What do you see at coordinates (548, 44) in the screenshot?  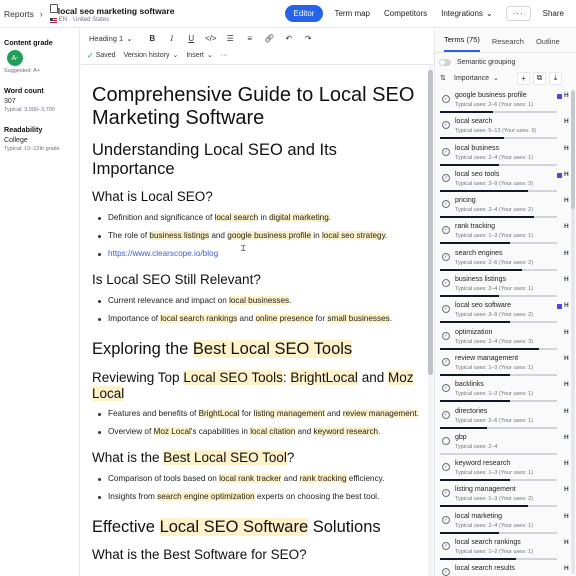 I see `tab-outline: Outline` at bounding box center [548, 44].